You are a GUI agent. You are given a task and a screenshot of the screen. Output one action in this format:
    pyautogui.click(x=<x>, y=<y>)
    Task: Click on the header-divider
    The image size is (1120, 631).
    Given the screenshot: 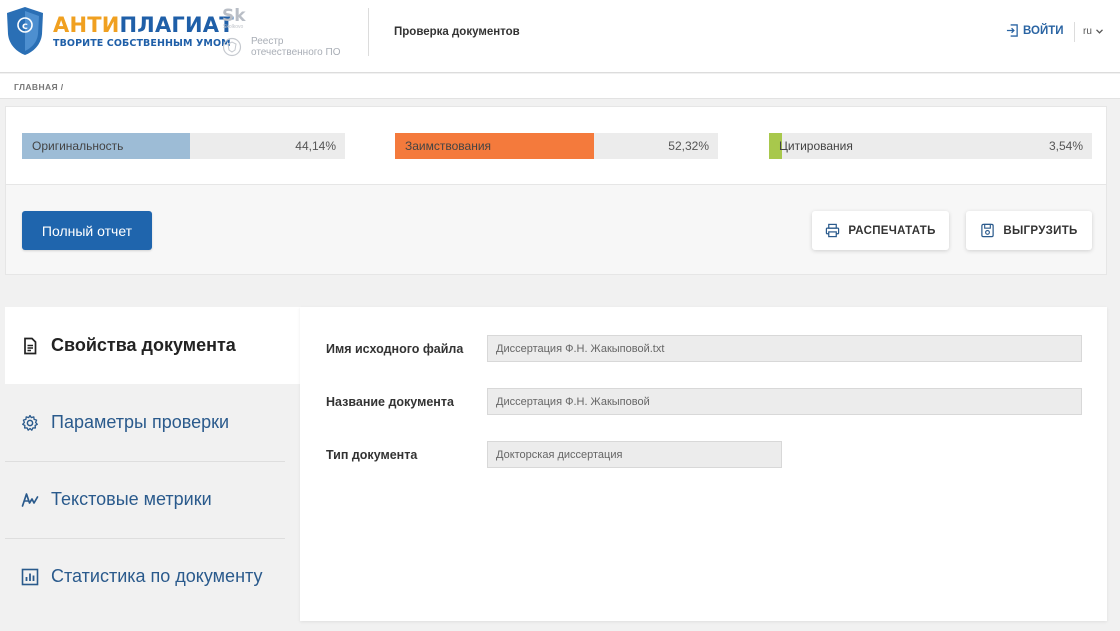 What is the action you would take?
    pyautogui.click(x=368, y=32)
    